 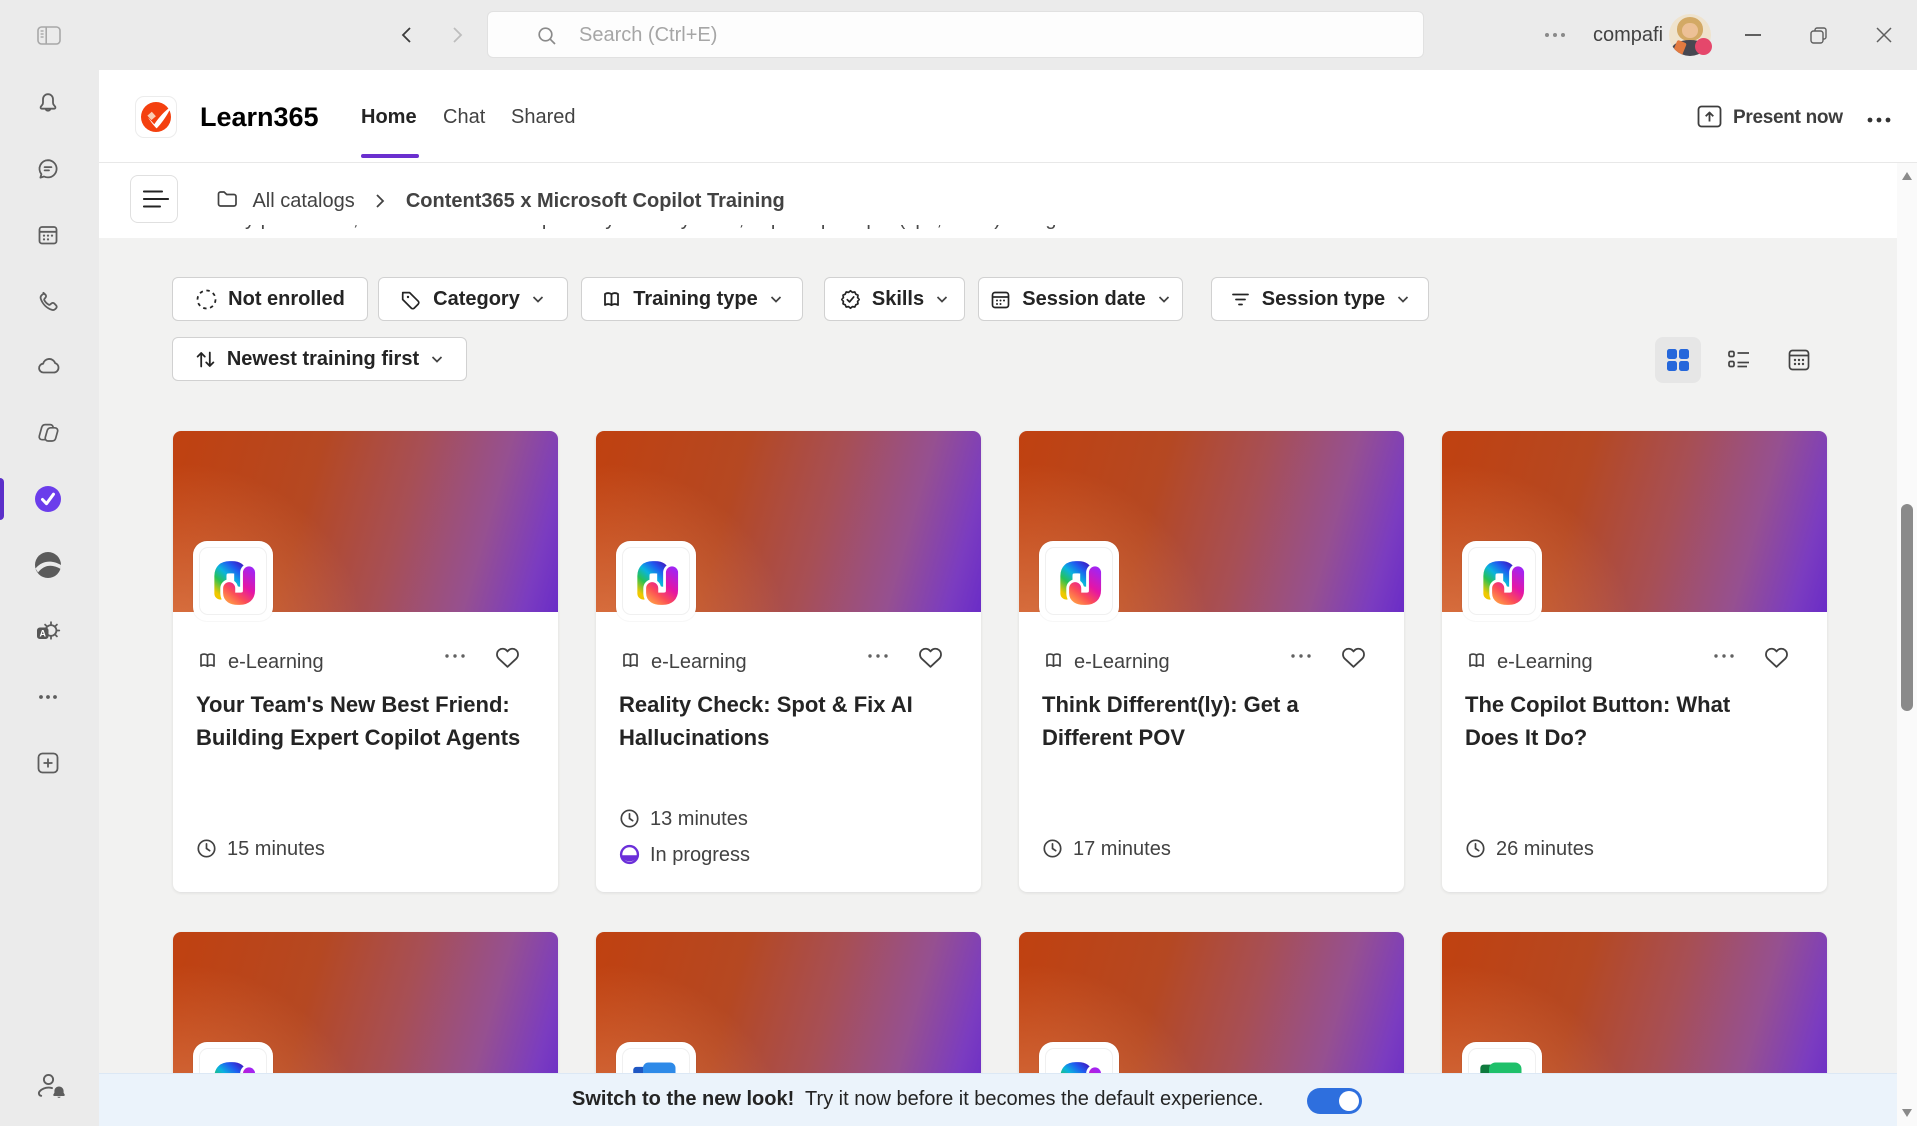 I want to click on svg-text: A, so click(x=43, y=634).